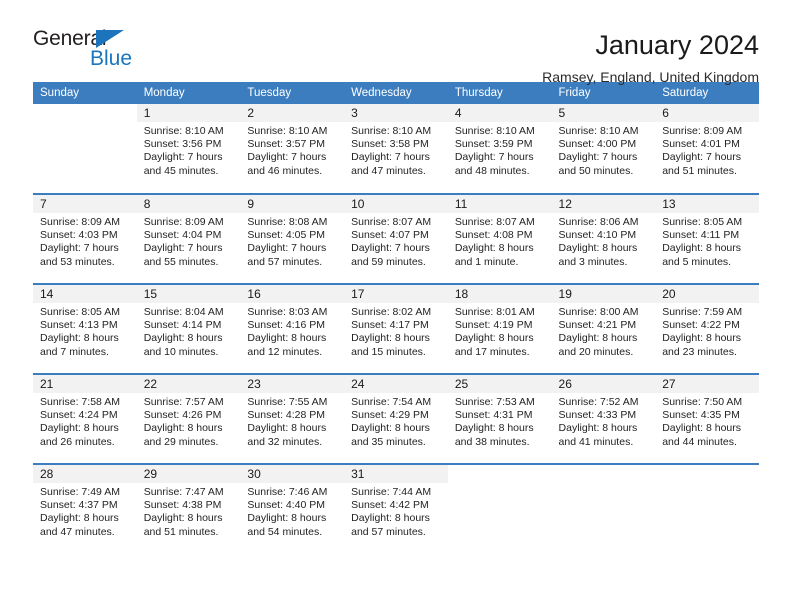  Describe the element at coordinates (499, 294) in the screenshot. I see `day-number: 18` at that location.